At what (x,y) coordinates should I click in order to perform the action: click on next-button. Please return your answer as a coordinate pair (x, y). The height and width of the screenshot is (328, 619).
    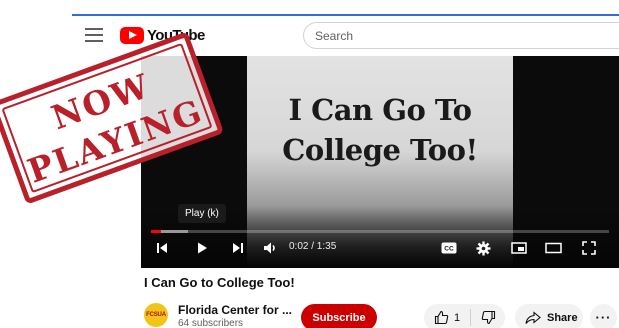
    Looking at the image, I should click on (238, 248).